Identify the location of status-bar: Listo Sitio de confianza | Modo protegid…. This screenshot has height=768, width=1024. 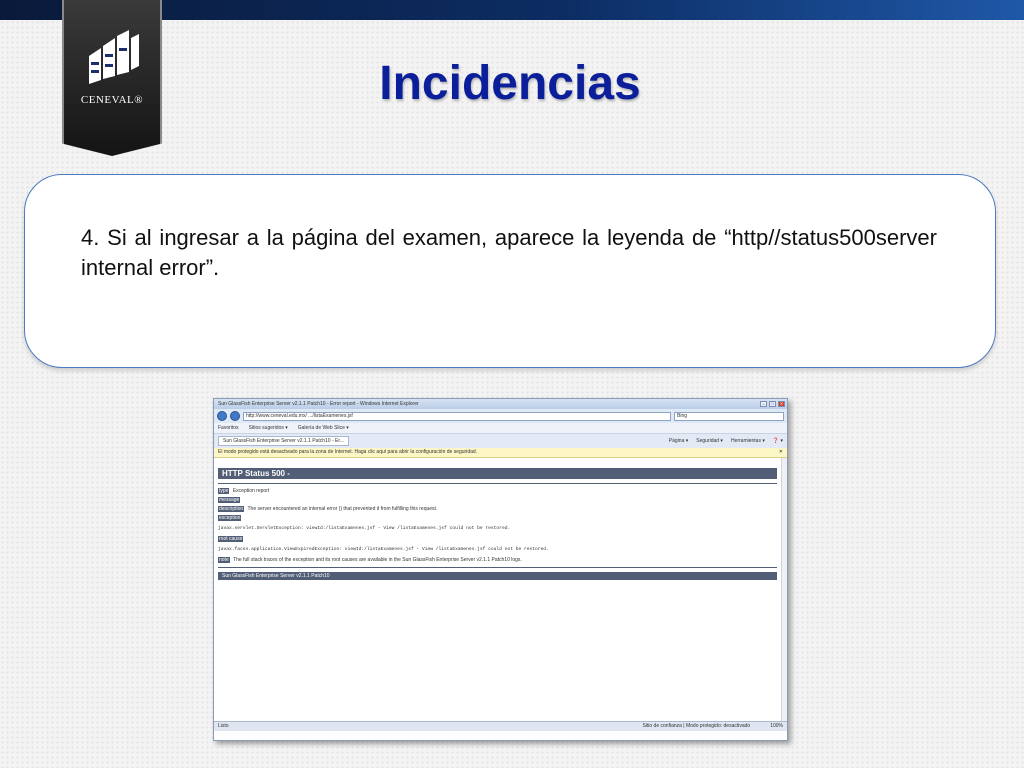
(500, 726).